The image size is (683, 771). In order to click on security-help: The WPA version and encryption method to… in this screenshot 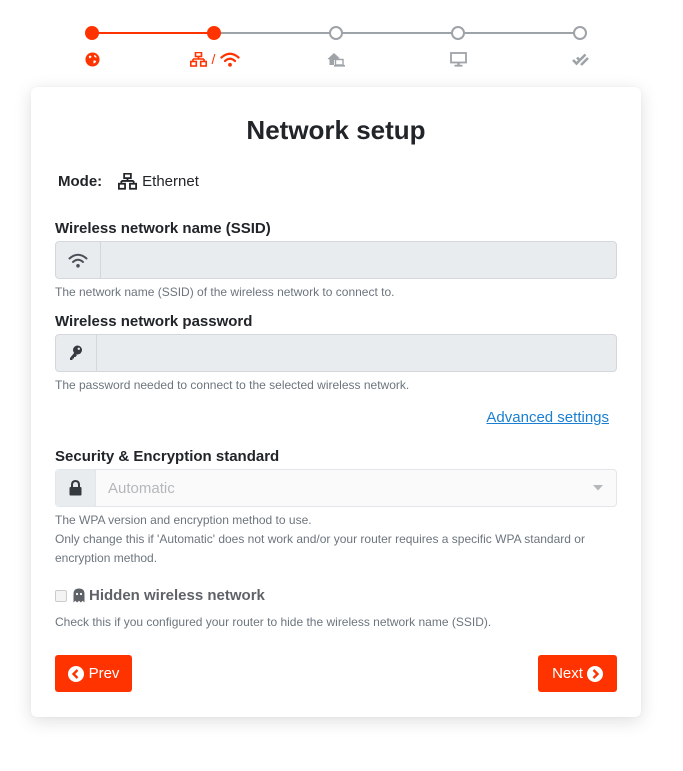, I will do `click(337, 539)`.